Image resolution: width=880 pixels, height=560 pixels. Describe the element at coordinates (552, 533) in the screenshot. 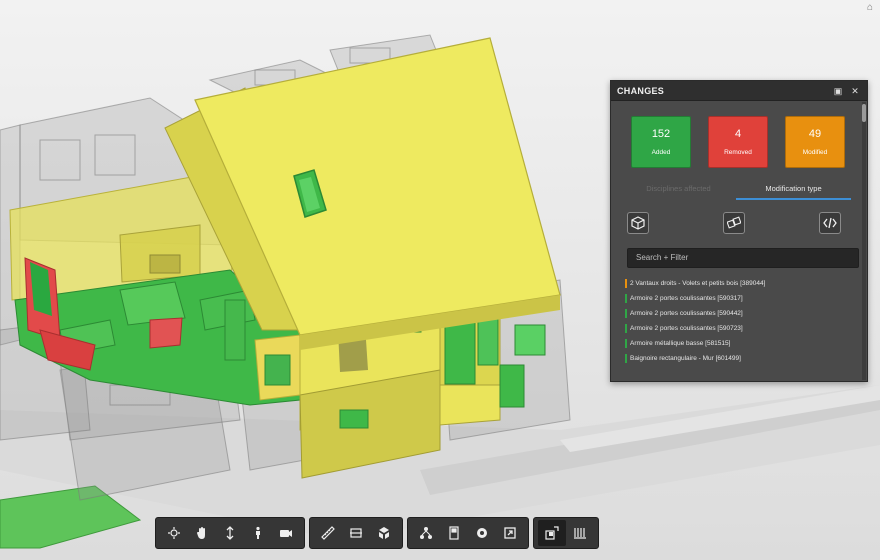

I see `changes-icon` at that location.